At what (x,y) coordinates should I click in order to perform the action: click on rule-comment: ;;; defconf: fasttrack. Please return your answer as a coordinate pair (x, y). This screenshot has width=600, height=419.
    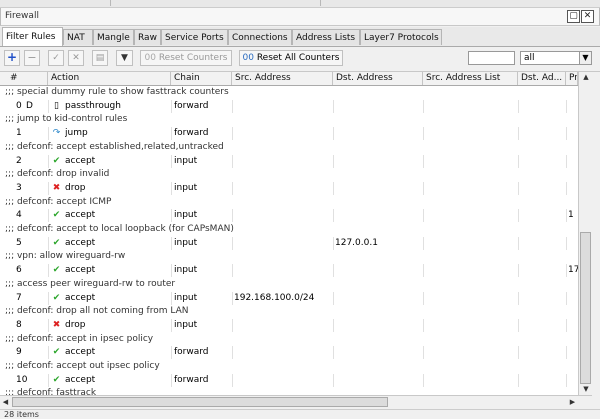
    Looking at the image, I should click on (51, 391).